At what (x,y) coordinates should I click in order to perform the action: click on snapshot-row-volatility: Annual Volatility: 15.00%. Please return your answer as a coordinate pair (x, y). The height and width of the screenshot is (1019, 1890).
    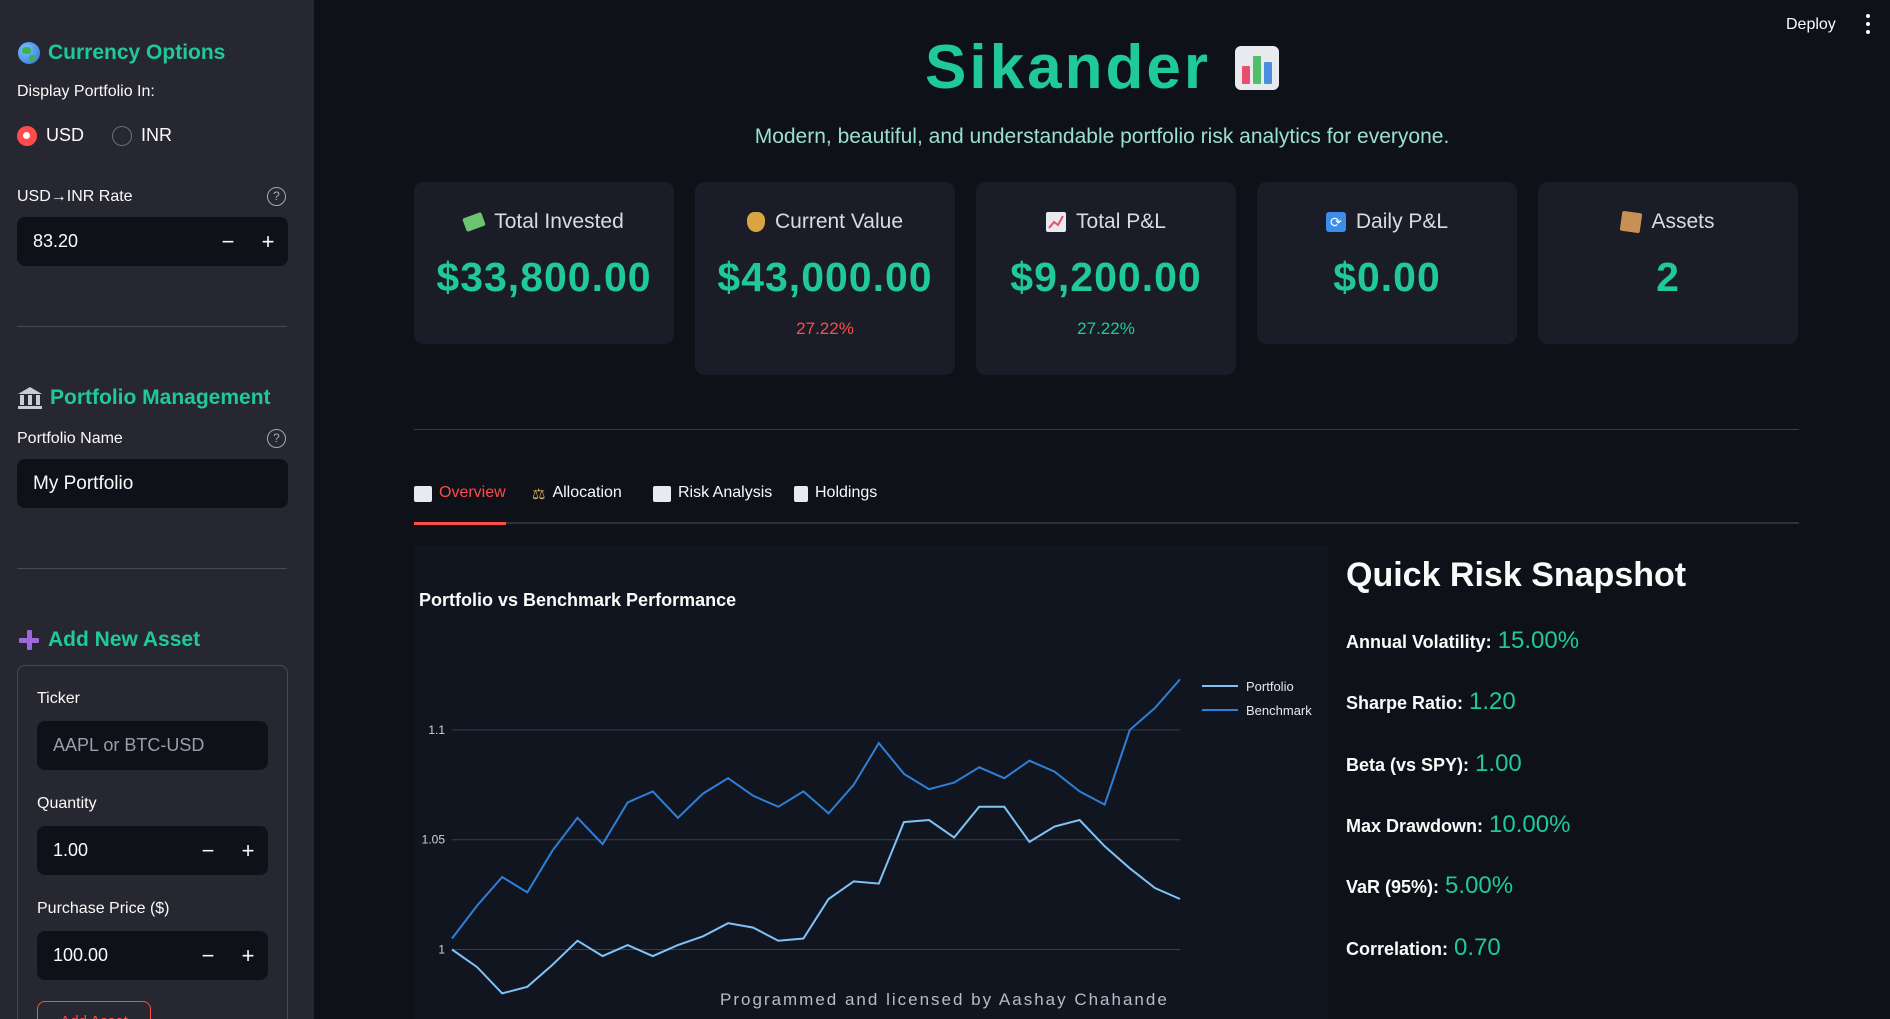
    Looking at the image, I should click on (1462, 641).